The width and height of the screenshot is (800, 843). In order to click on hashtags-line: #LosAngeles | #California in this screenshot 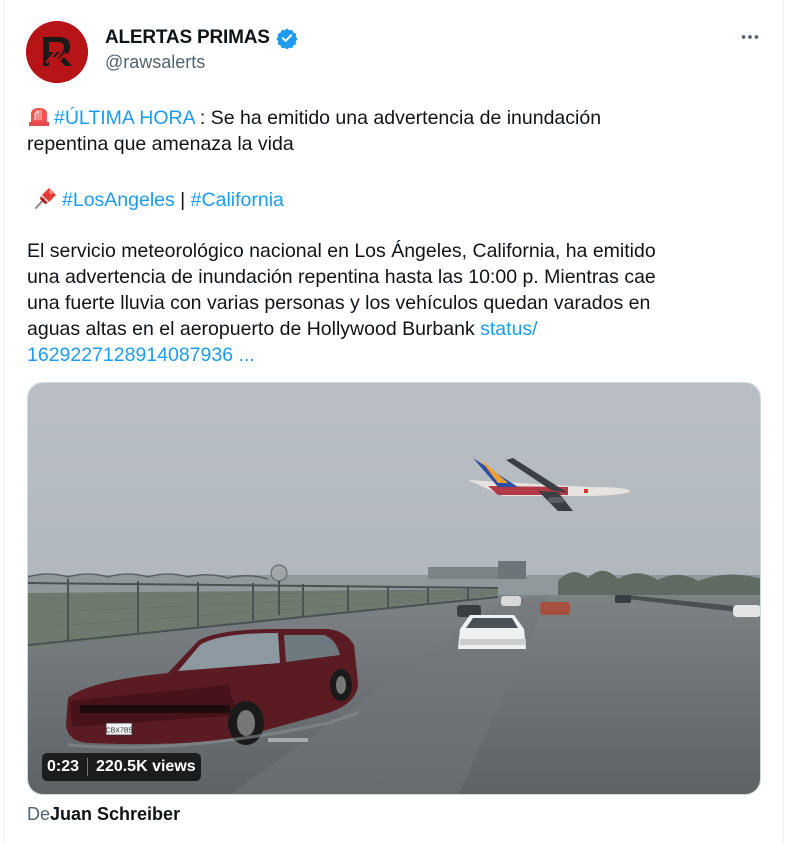, I will do `click(155, 199)`.